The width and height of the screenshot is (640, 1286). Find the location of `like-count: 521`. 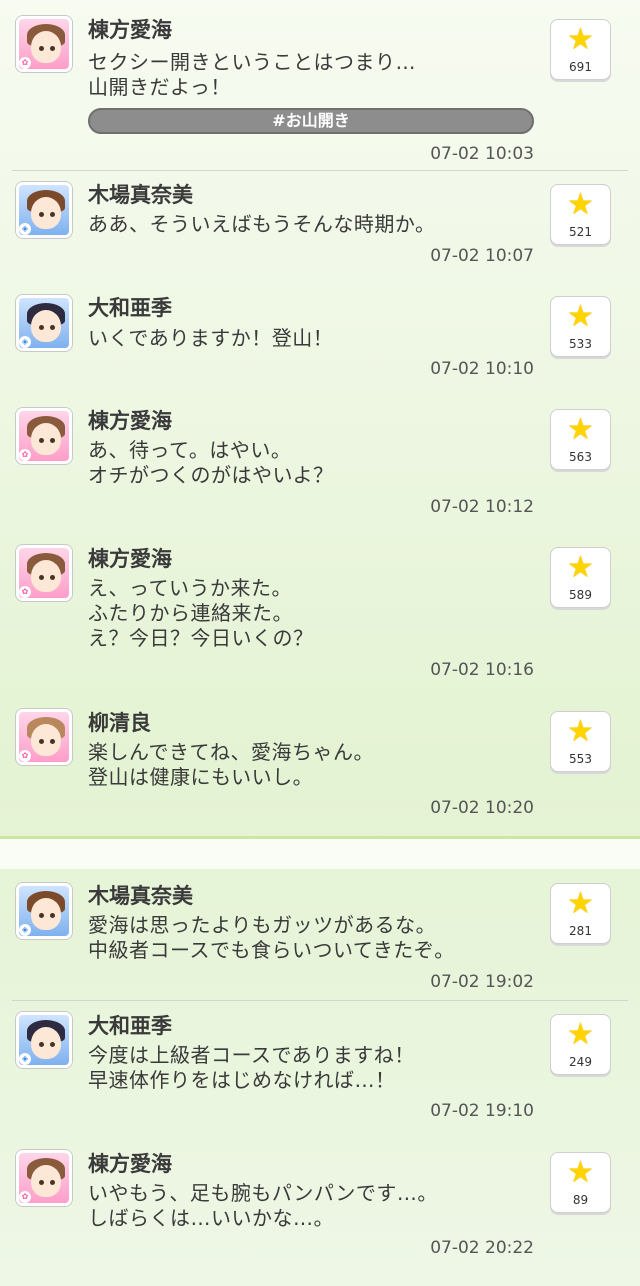

like-count: 521 is located at coordinates (580, 232).